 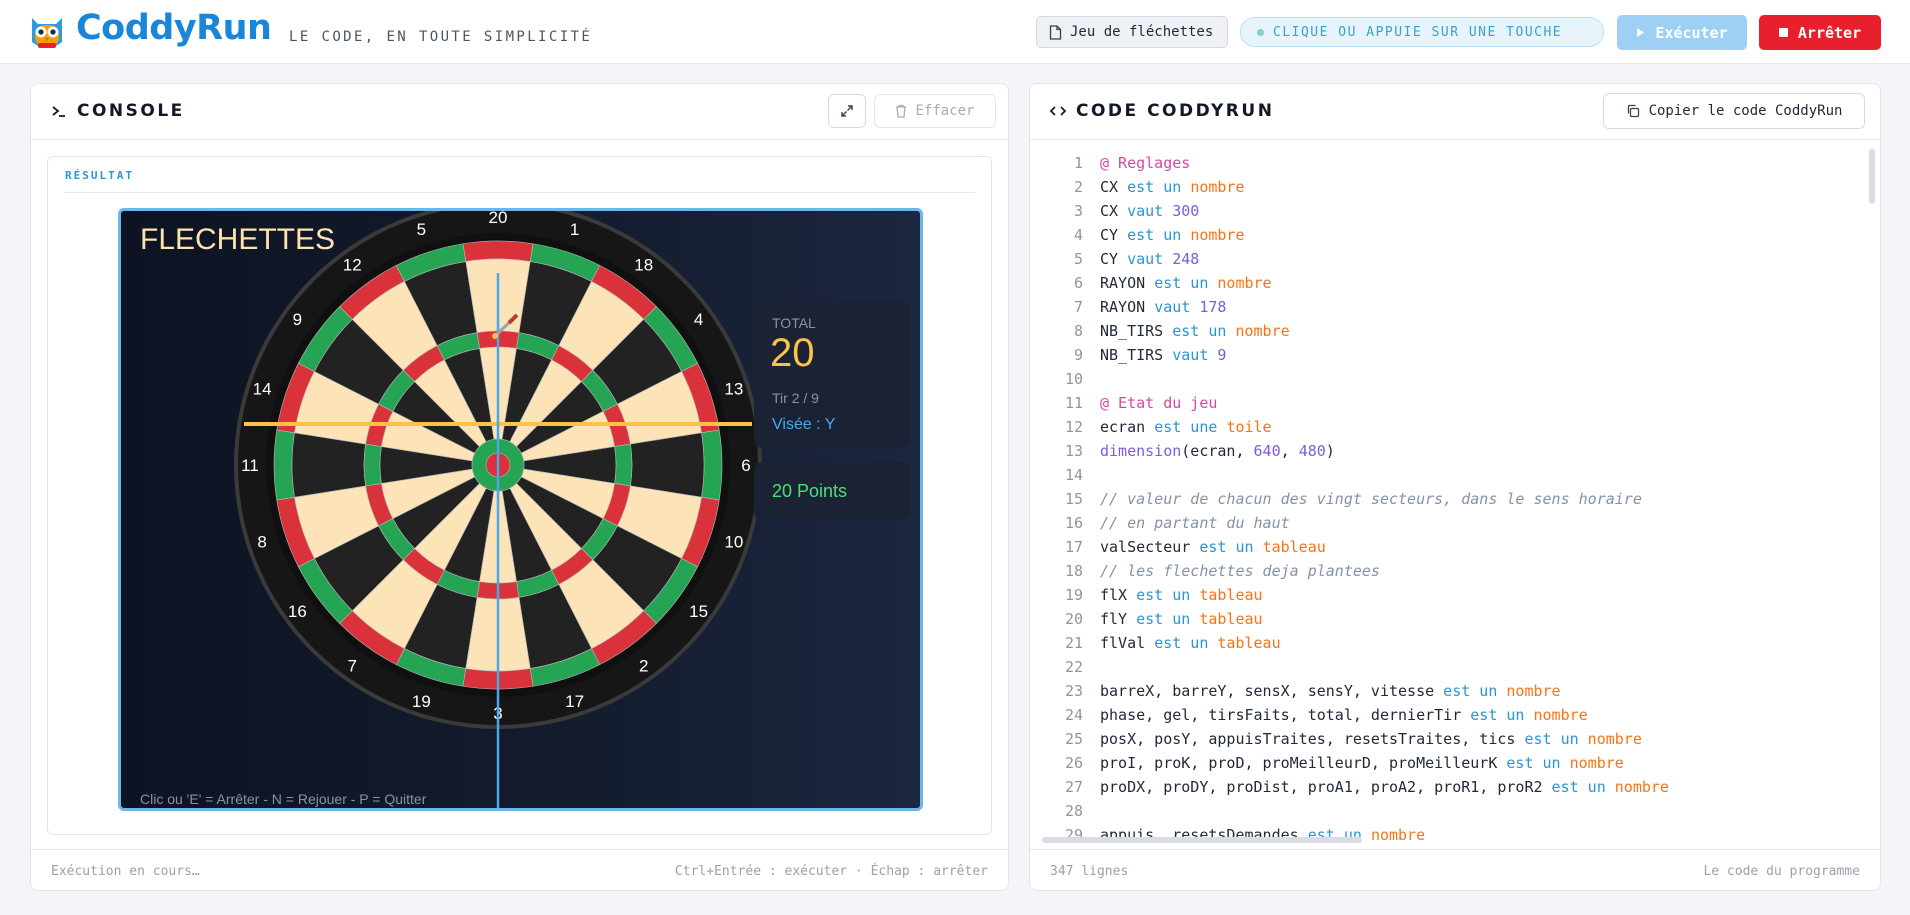 What do you see at coordinates (1114, 187) in the screenshot?
I see `code-token: CX` at bounding box center [1114, 187].